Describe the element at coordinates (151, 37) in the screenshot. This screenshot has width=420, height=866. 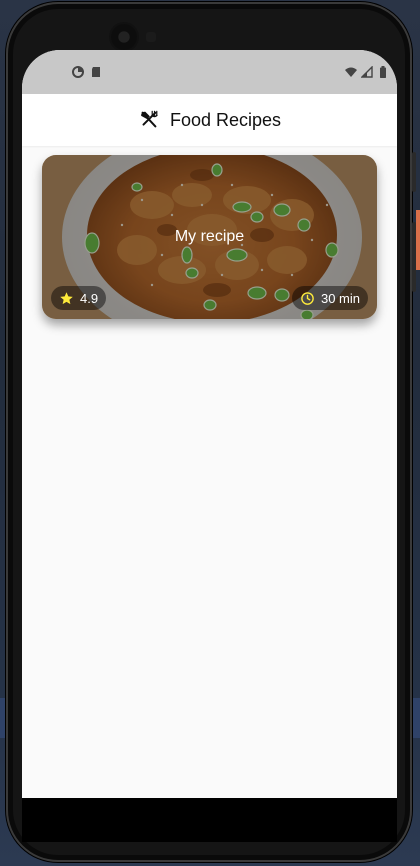
I see `sensor` at that location.